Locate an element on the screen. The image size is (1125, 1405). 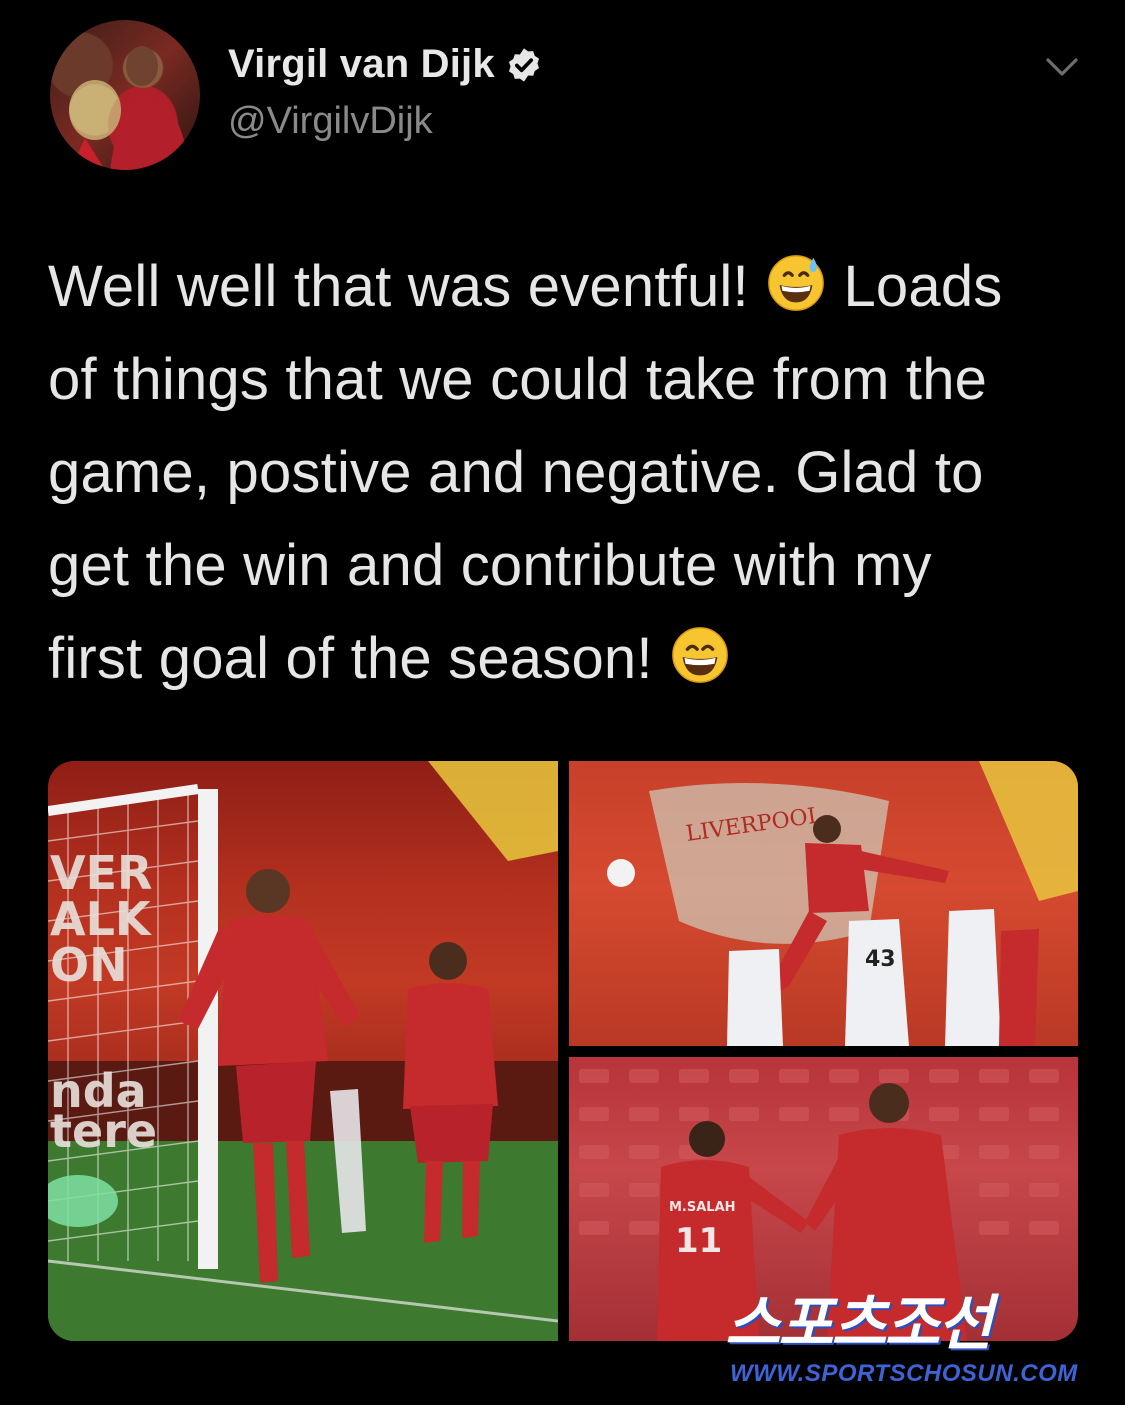
tweet-text-line1-start: Well well that was eventful! is located at coordinates (407, 286).